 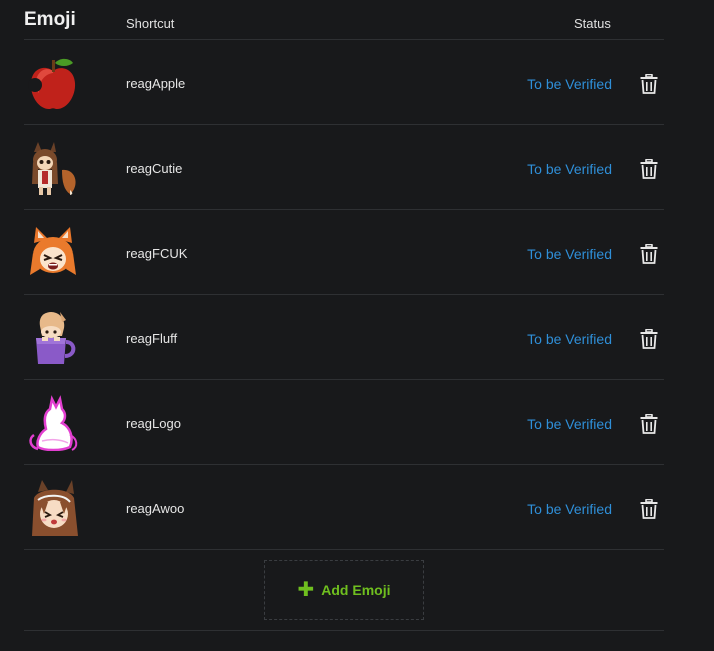 What do you see at coordinates (356, 590) in the screenshot?
I see `add-emoji-label: Add Emoji` at bounding box center [356, 590].